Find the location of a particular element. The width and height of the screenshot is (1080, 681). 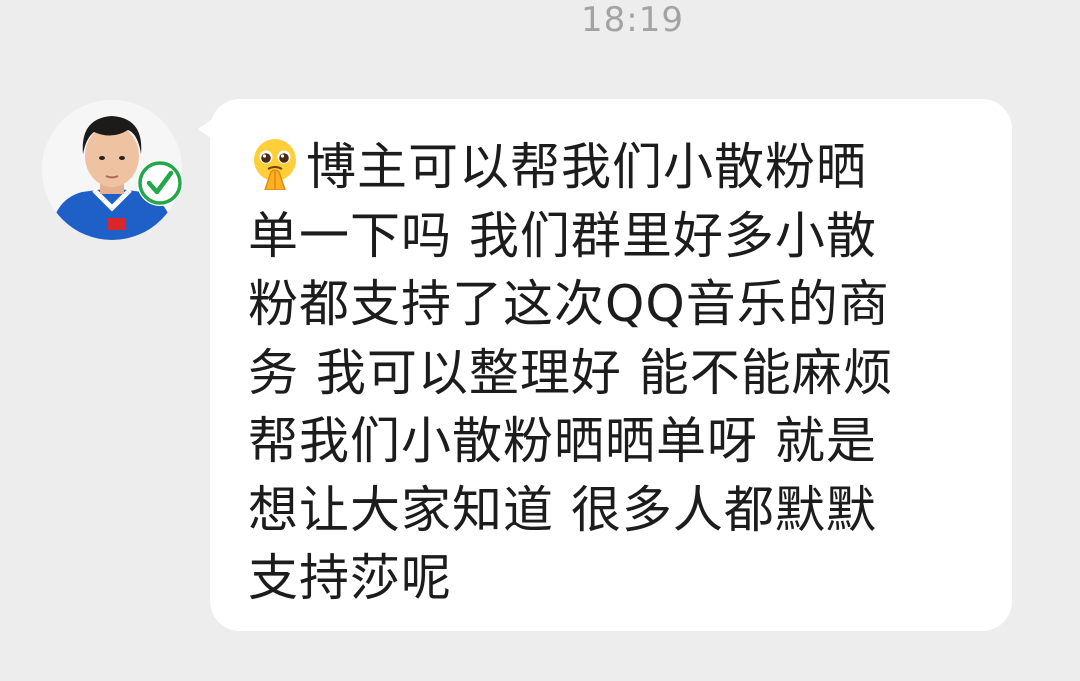

verified-check-icon is located at coordinates (160, 183).